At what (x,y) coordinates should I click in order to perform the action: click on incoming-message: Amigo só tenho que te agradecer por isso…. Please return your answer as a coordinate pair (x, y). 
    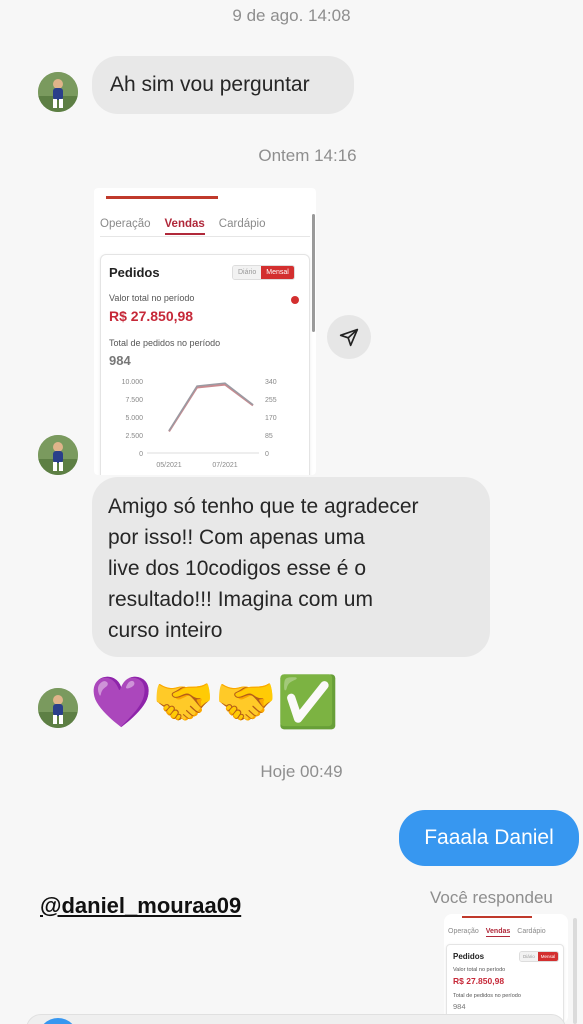
    Looking at the image, I should click on (291, 567).